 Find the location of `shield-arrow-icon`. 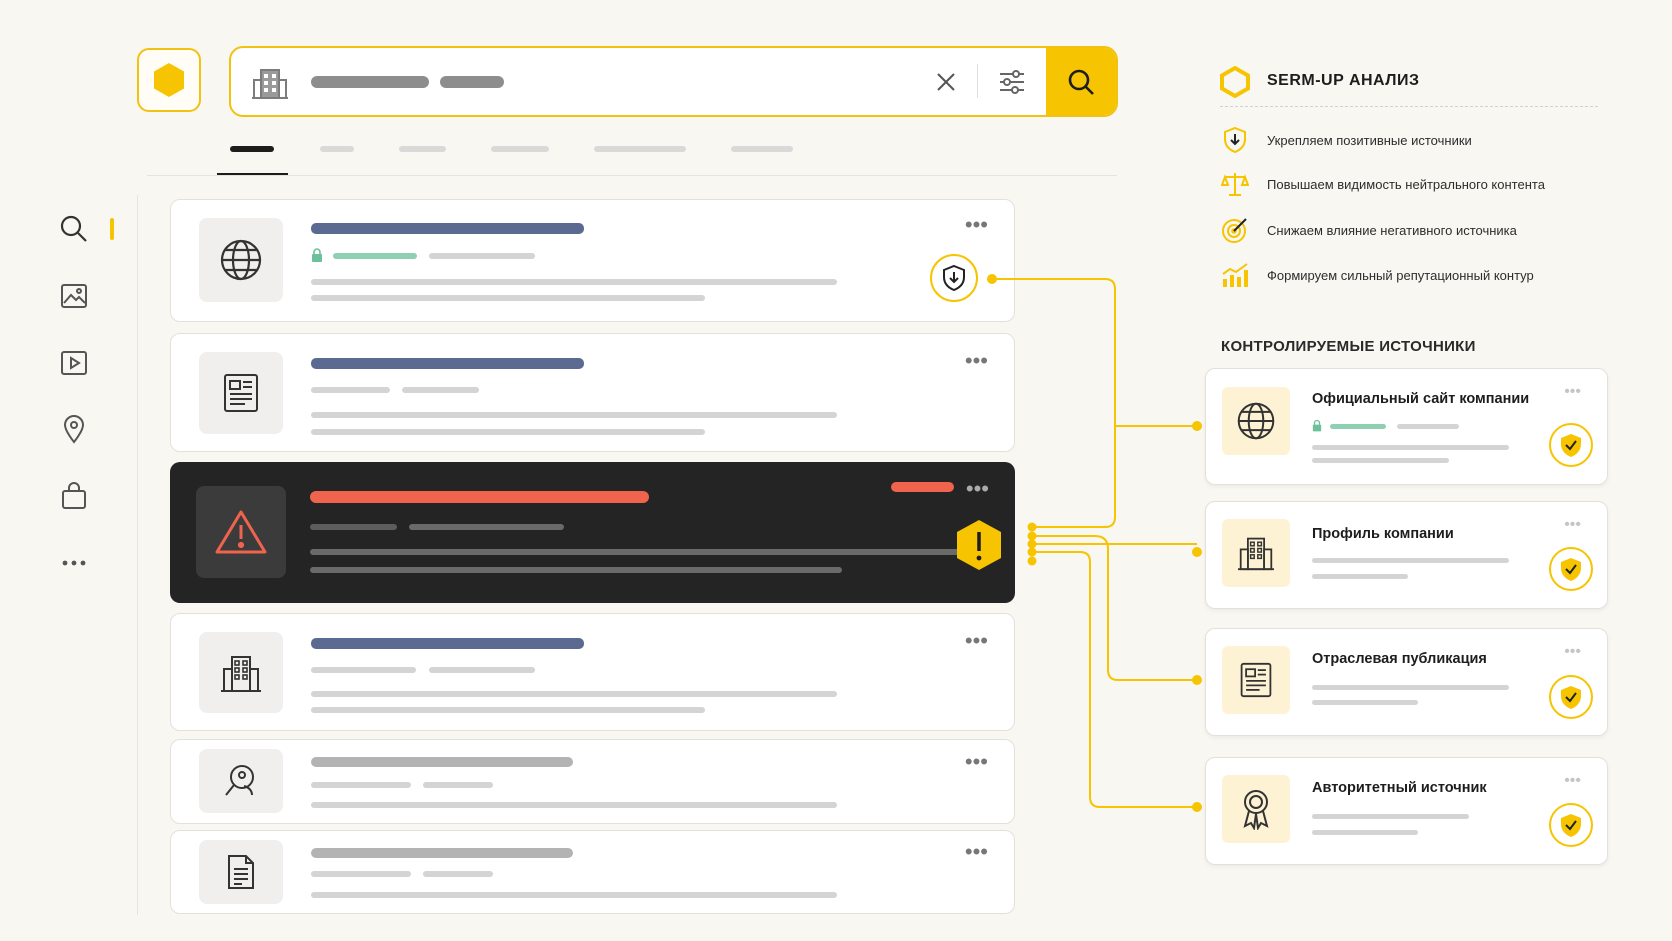

shield-arrow-icon is located at coordinates (1235, 140).